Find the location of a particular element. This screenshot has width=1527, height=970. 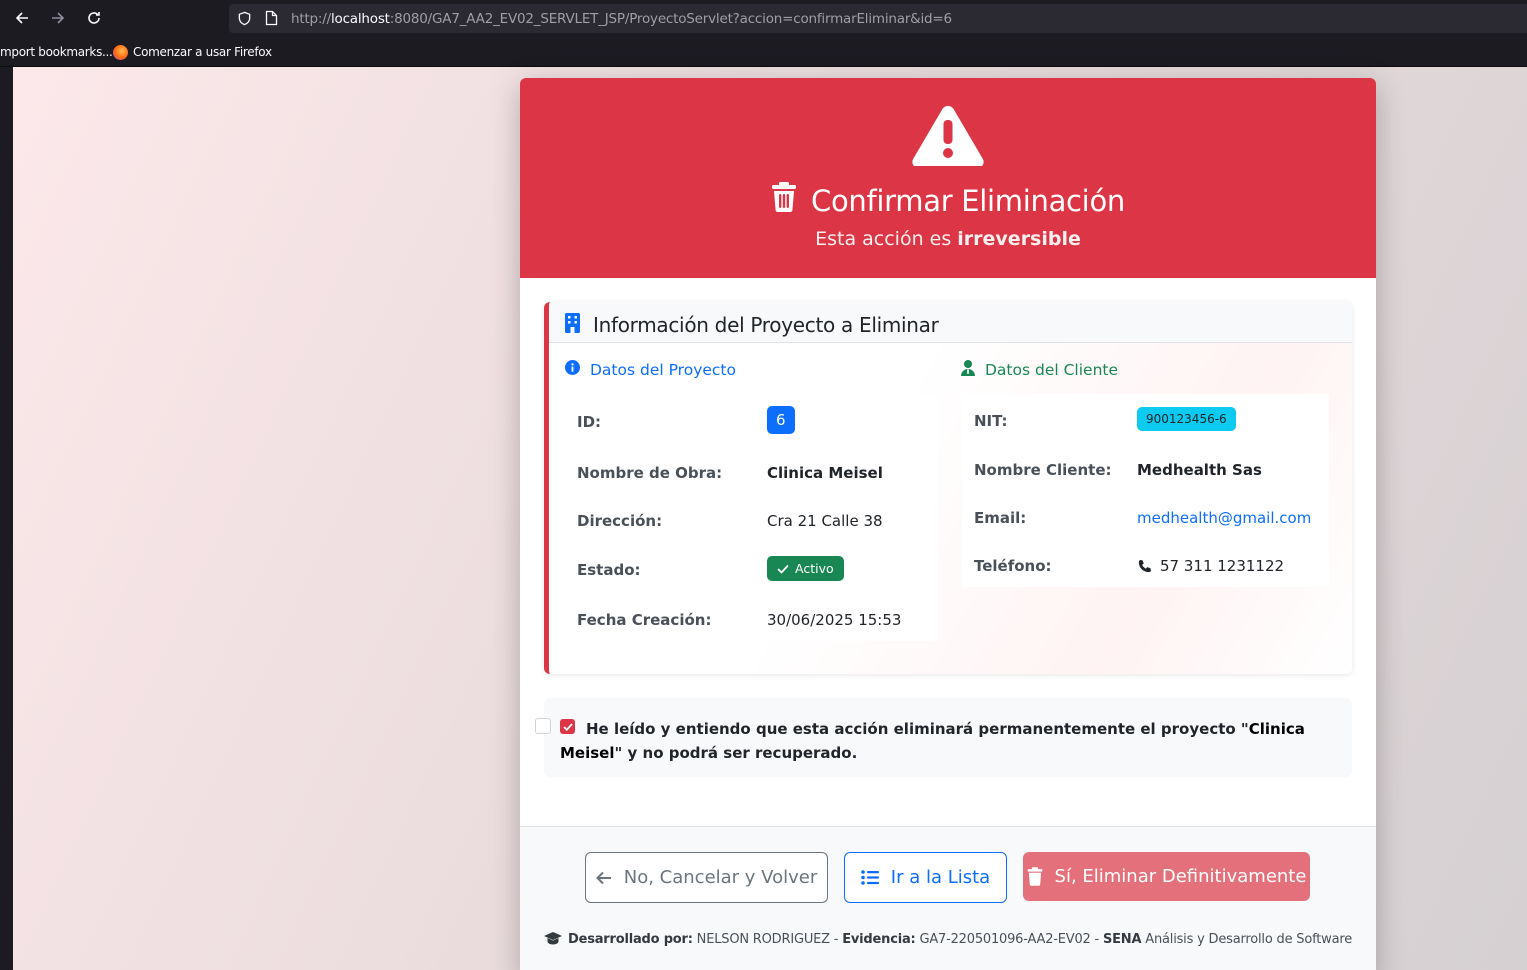

check-icon is located at coordinates (783, 569).